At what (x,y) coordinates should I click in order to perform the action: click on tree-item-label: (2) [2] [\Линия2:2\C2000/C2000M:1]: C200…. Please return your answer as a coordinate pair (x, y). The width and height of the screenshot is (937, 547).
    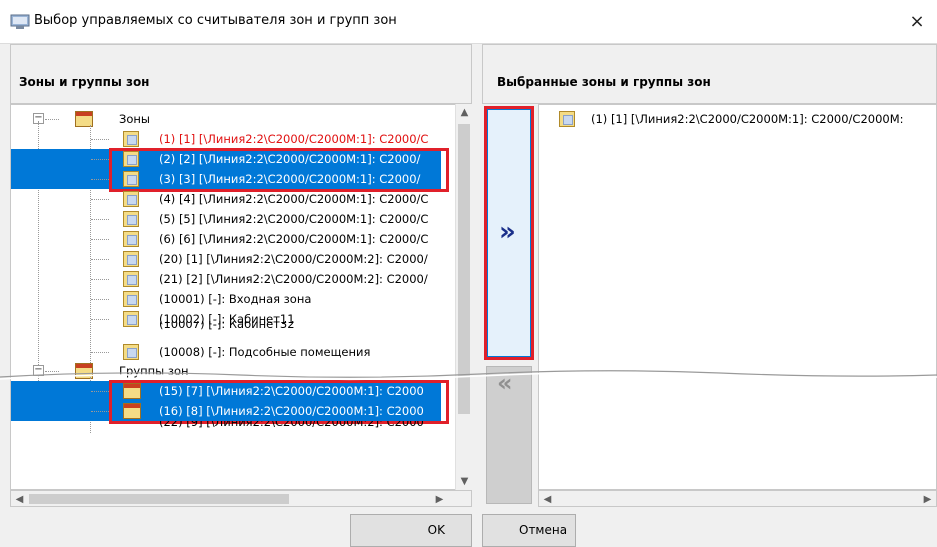
    Looking at the image, I should click on (290, 159).